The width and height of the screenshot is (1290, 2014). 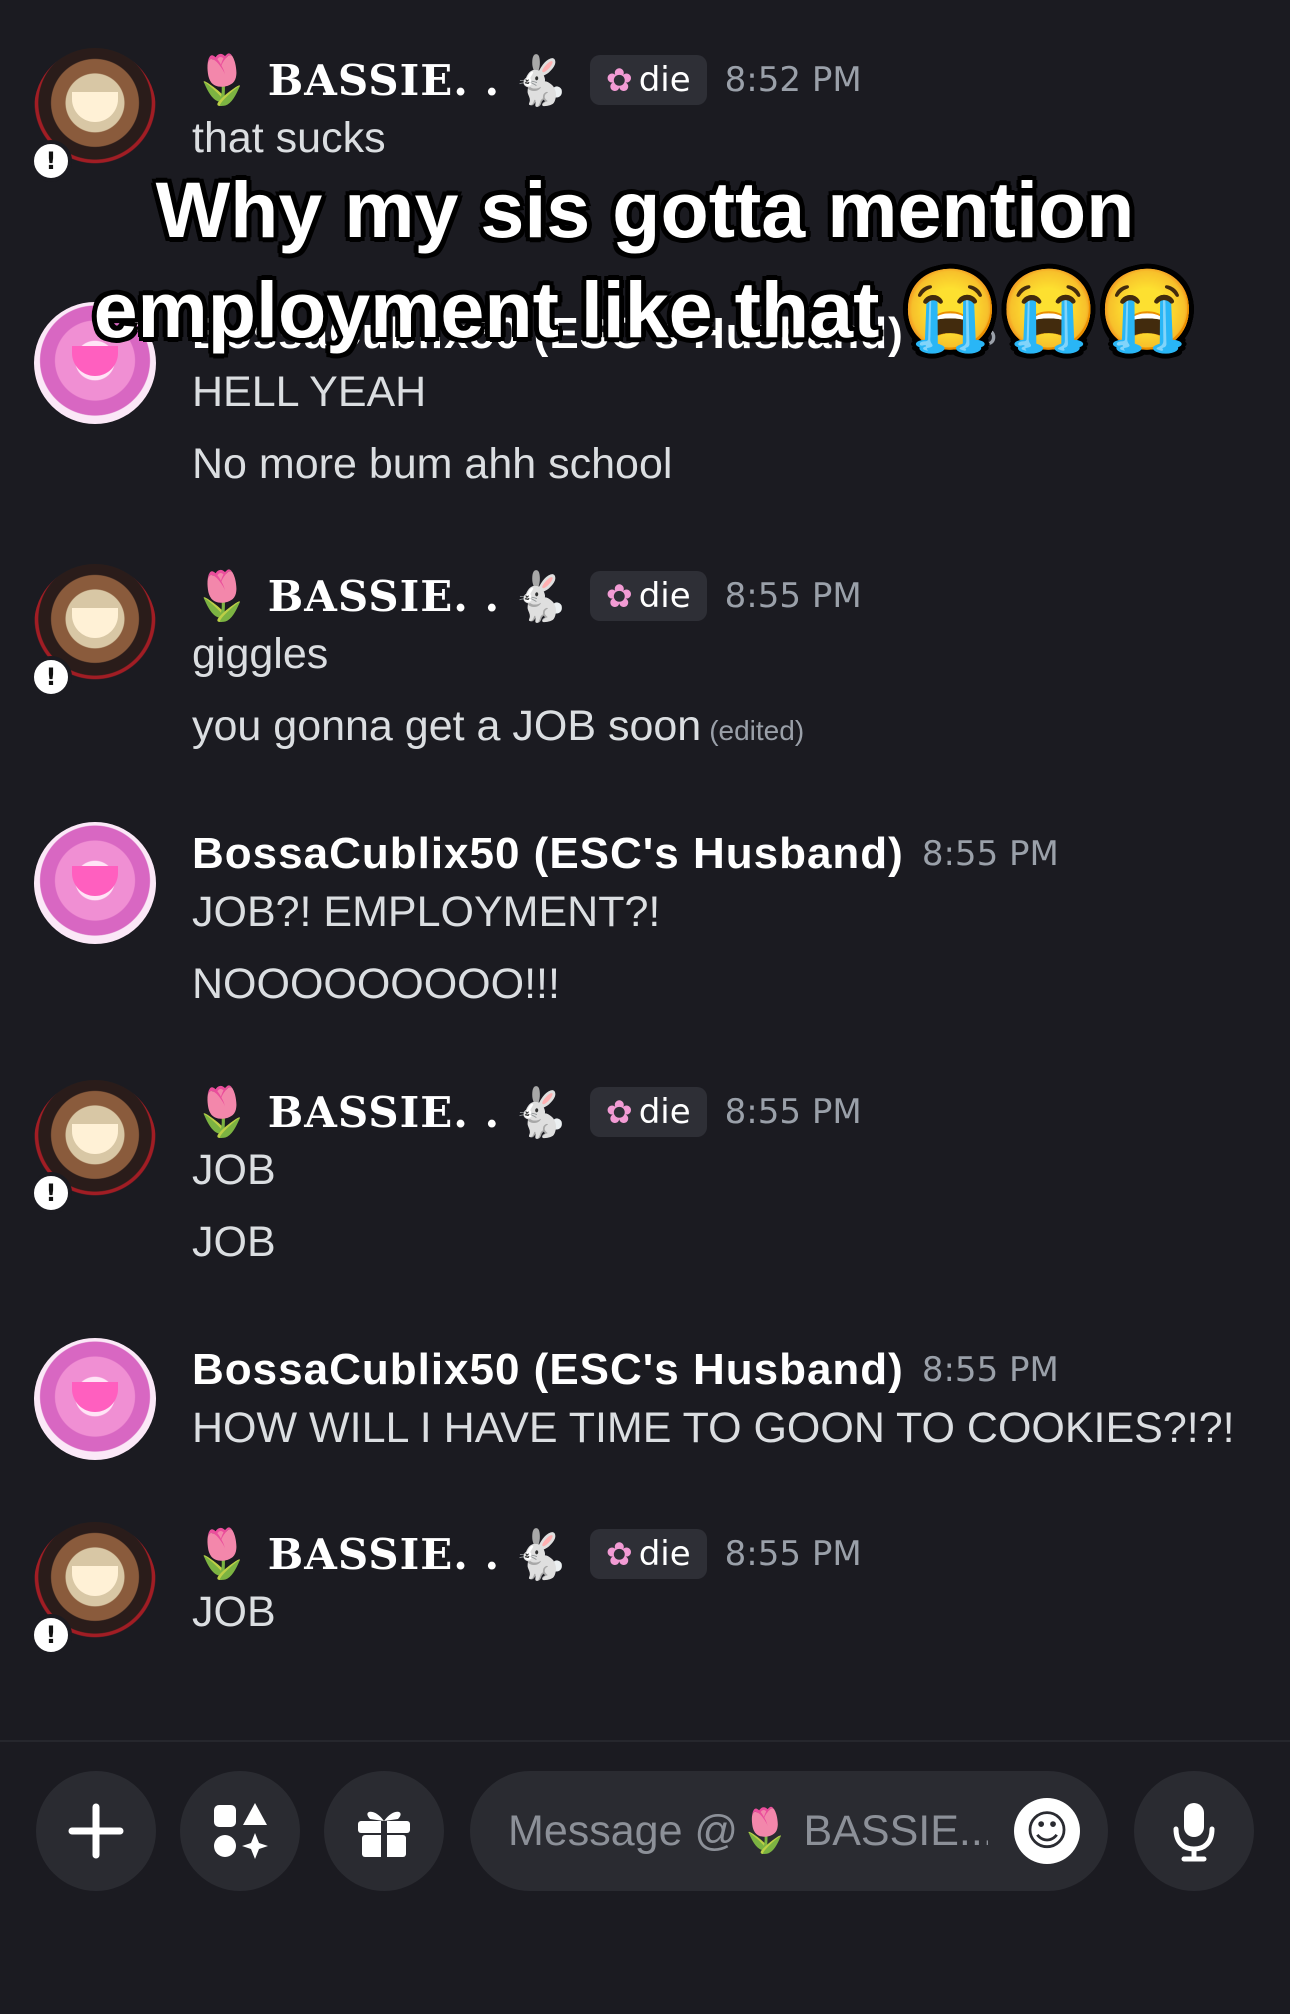 I want to click on apps-icon, so click(x=241, y=1831).